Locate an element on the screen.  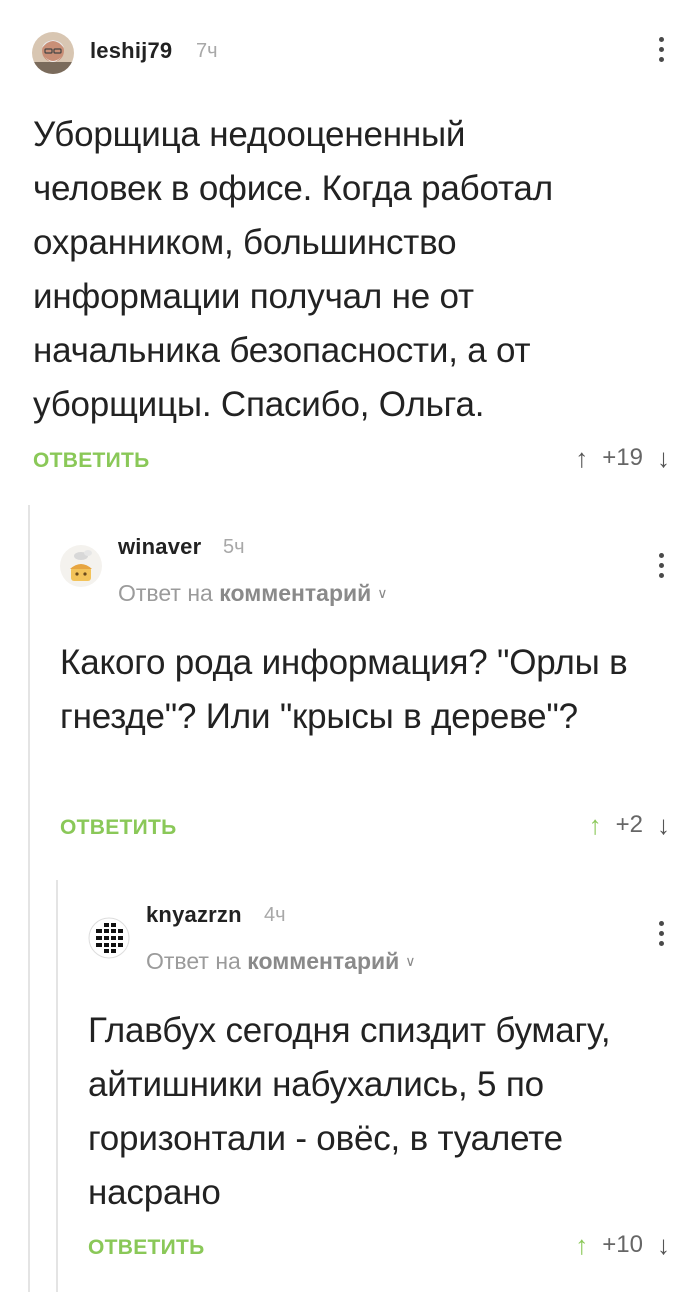
username: winaver is located at coordinates (159, 547).